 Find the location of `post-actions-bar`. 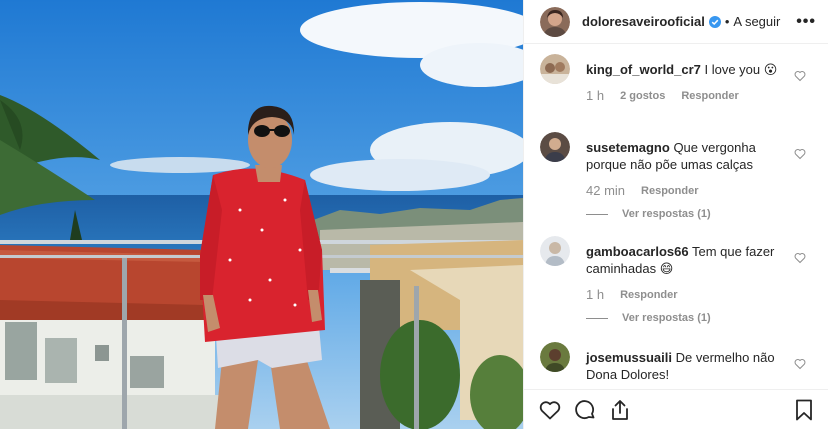

post-actions-bar is located at coordinates (676, 409).